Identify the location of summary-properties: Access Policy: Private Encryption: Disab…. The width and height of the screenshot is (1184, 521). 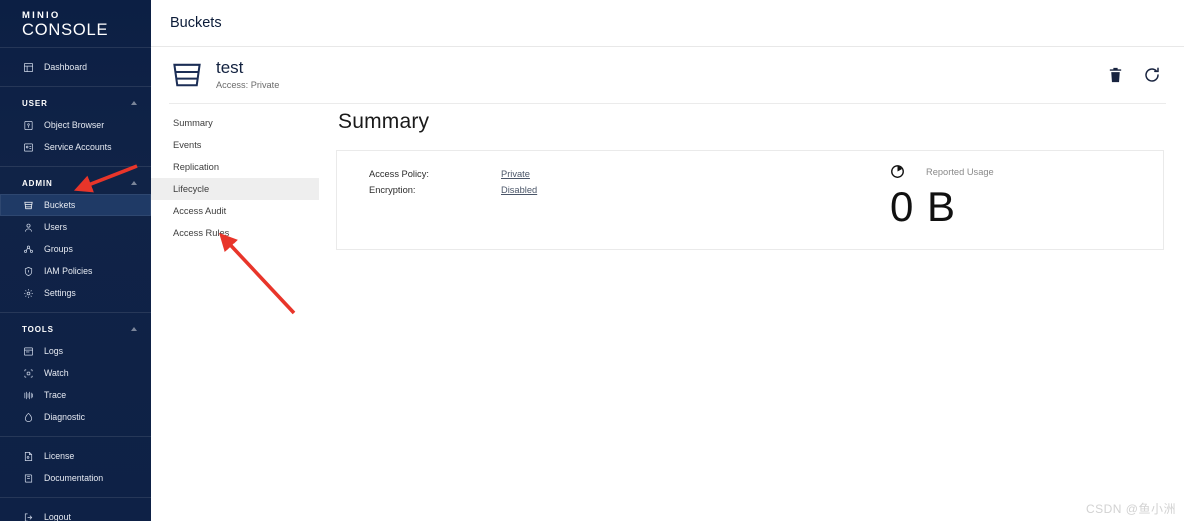
(437, 183).